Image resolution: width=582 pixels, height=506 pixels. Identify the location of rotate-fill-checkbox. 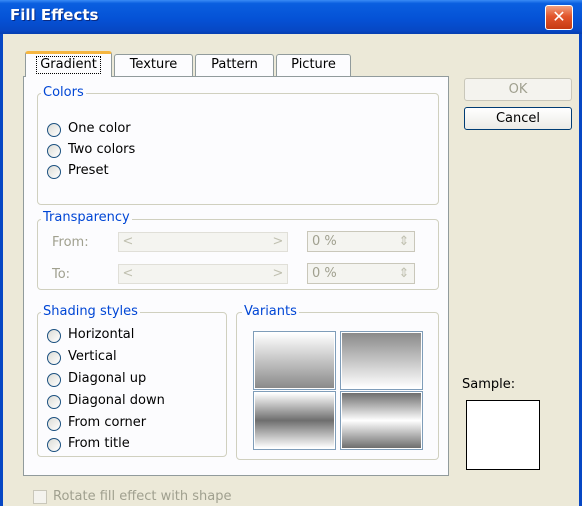
(40, 497).